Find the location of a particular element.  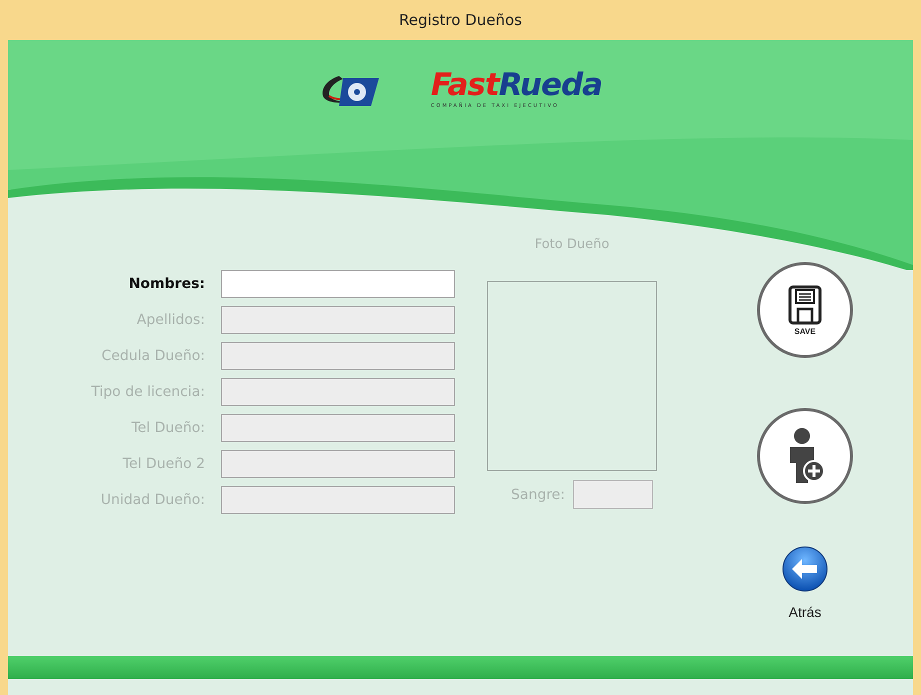

photo-frame is located at coordinates (572, 376).